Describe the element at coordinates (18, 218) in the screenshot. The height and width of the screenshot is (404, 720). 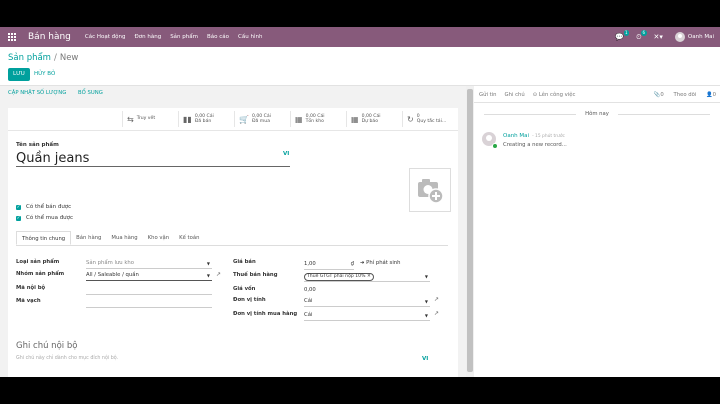
I see `can-be-purchased-checkbox: ✓` at that location.